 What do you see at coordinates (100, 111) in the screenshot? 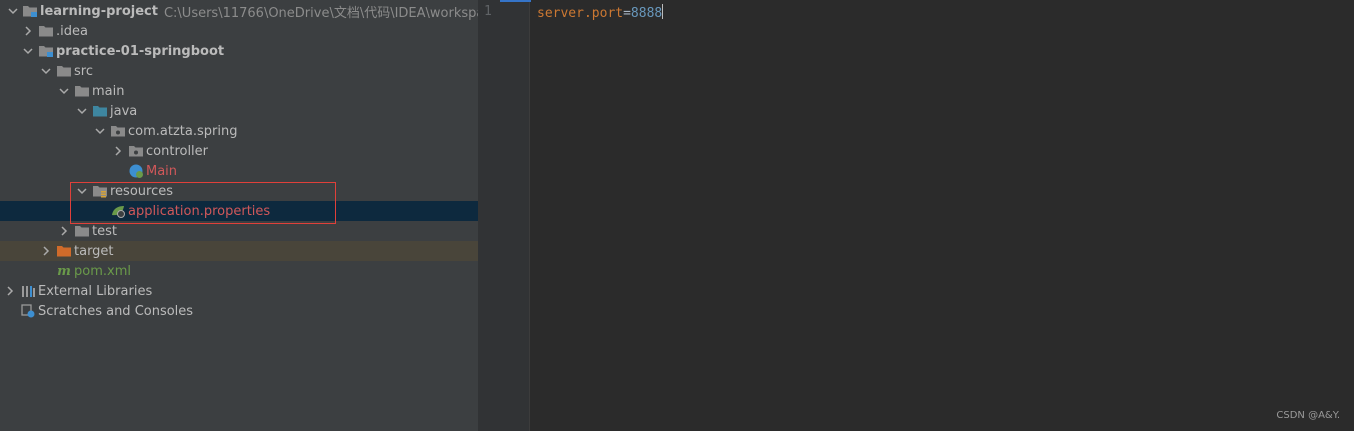
I see `source-folder-icon` at bounding box center [100, 111].